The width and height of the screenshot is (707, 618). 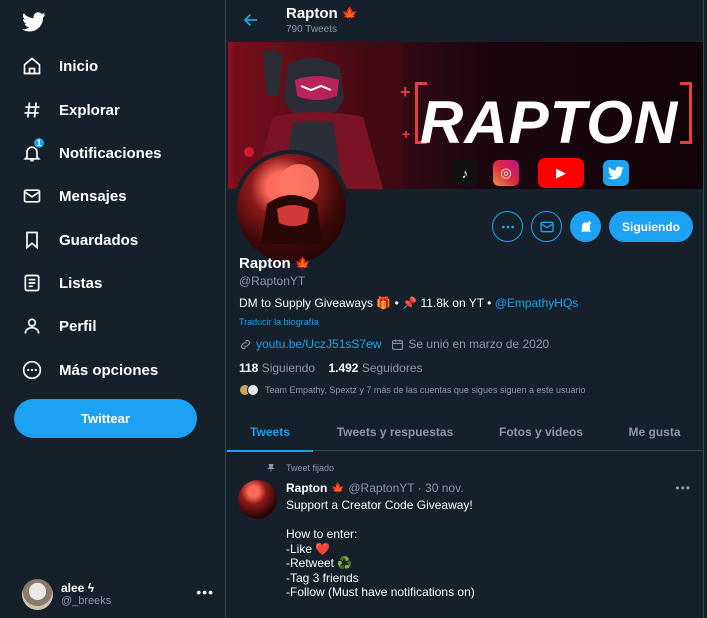 What do you see at coordinates (561, 173) in the screenshot?
I see `youtube-icon: ▶` at bounding box center [561, 173].